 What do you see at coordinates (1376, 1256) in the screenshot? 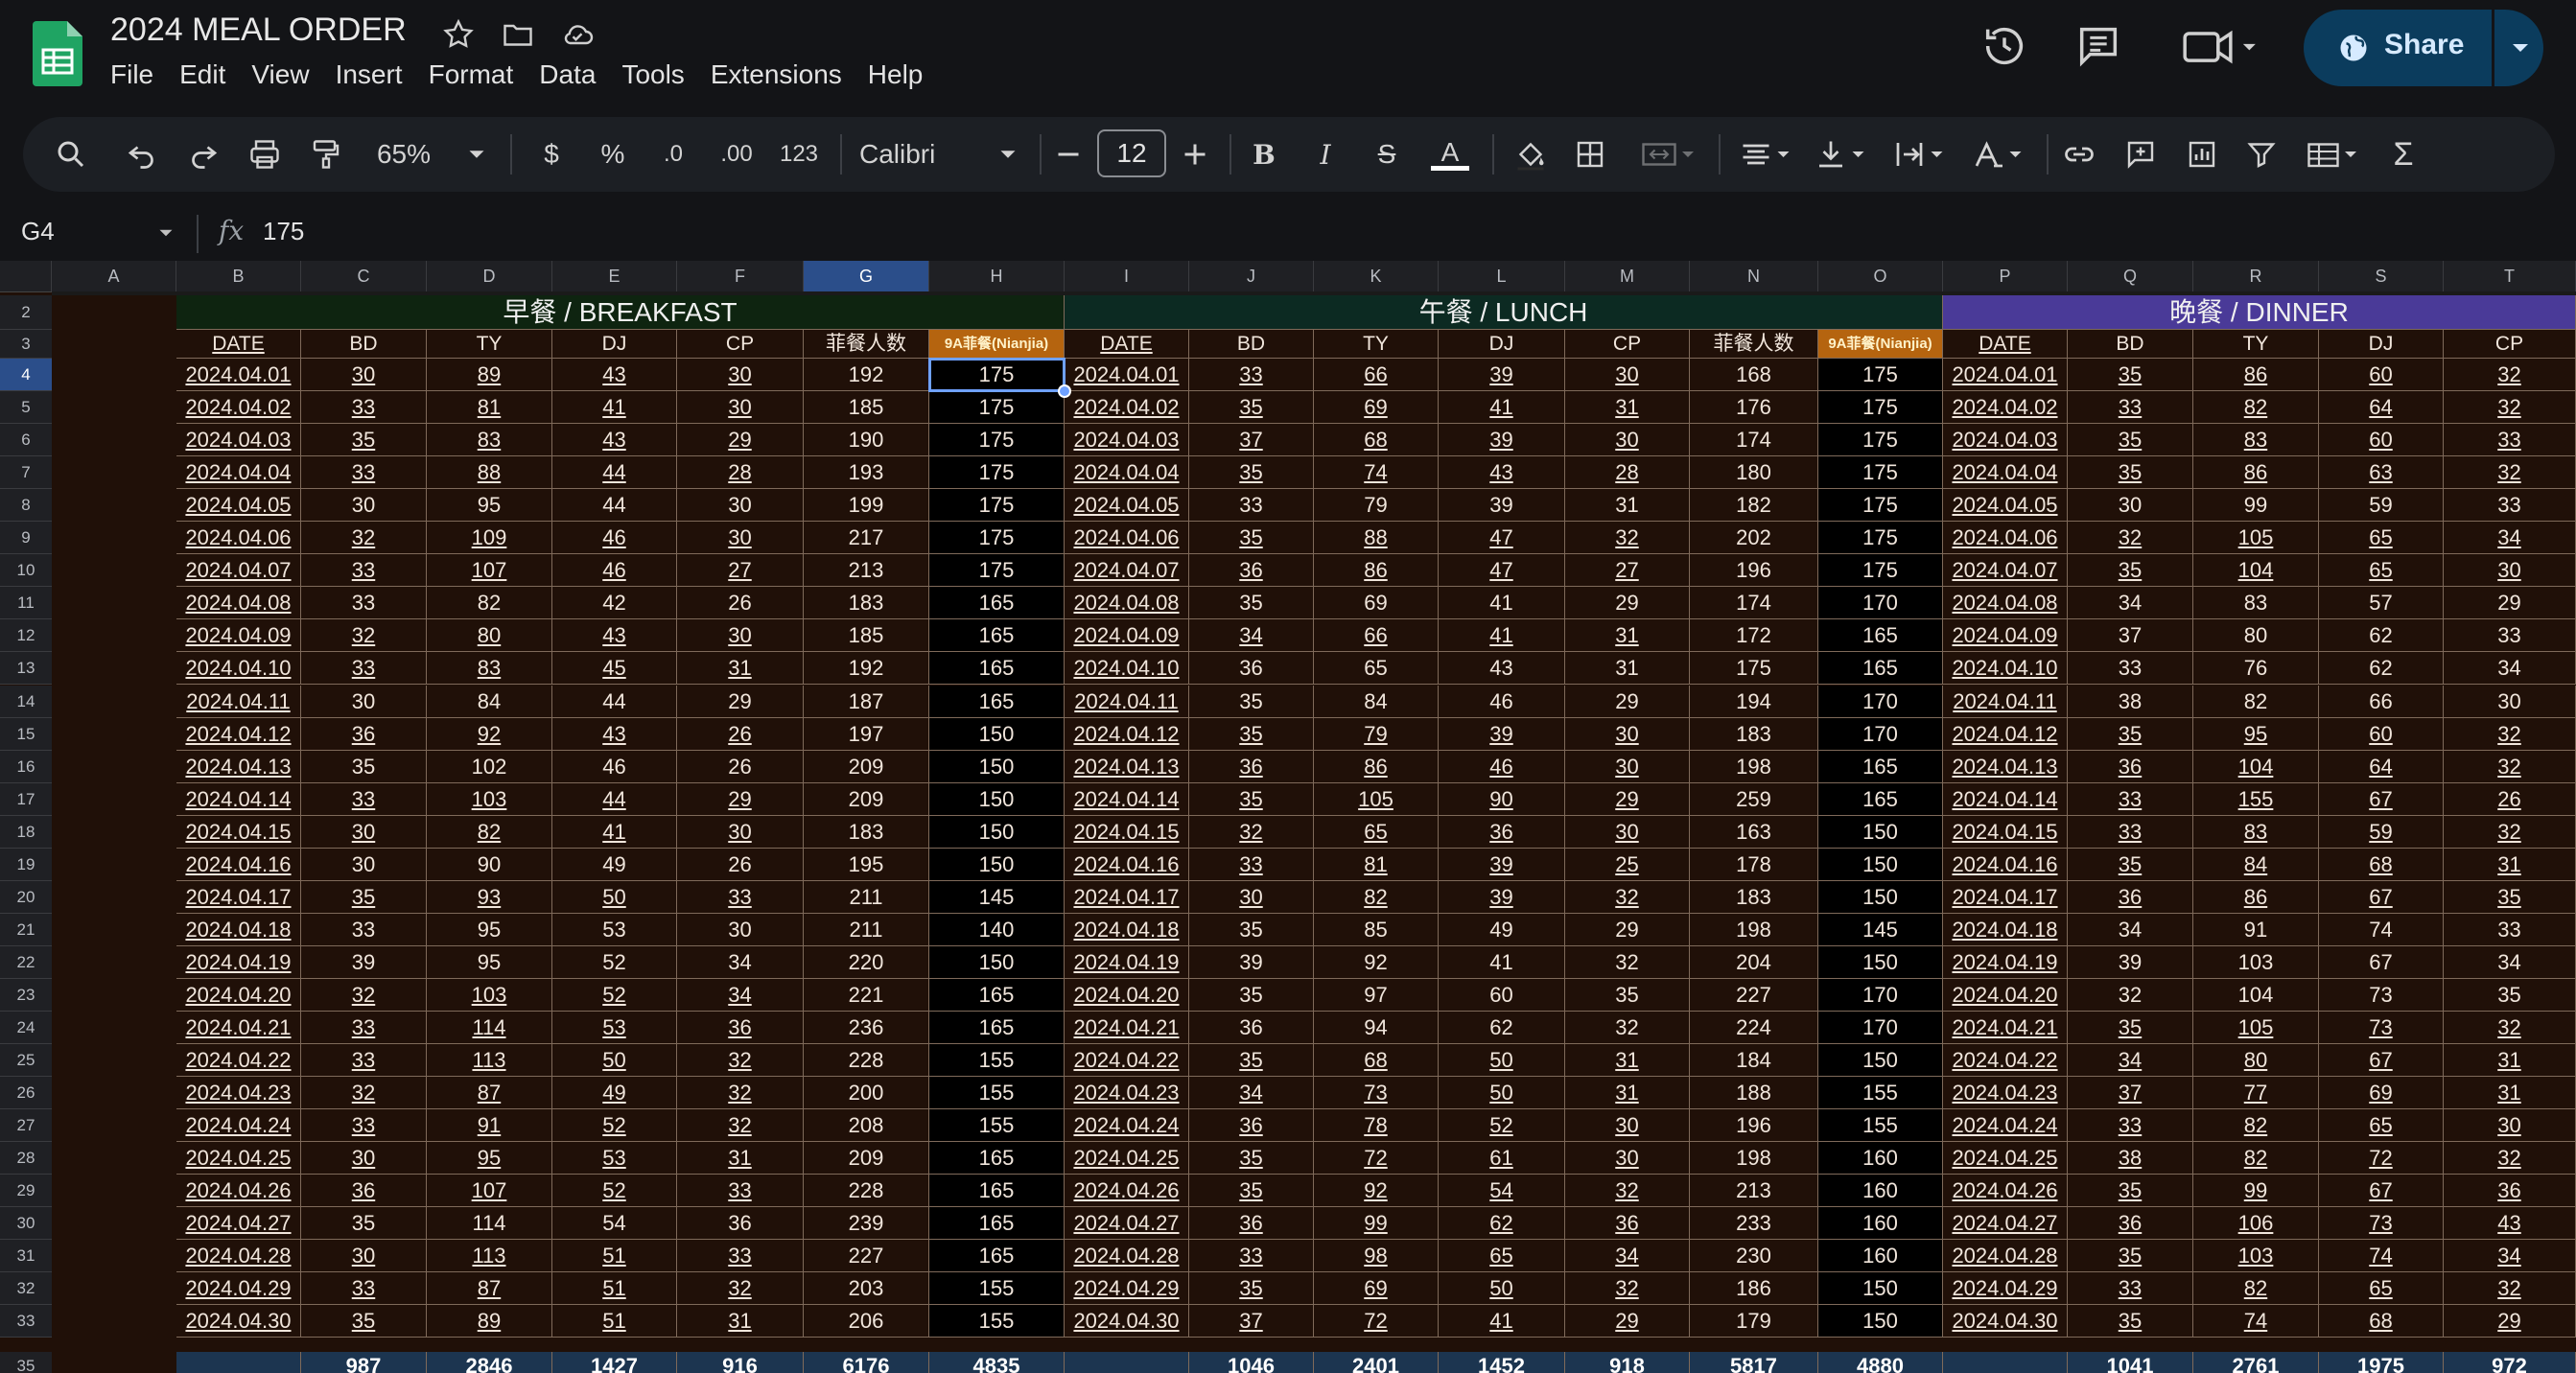
I see `count-cell: 98` at bounding box center [1376, 1256].